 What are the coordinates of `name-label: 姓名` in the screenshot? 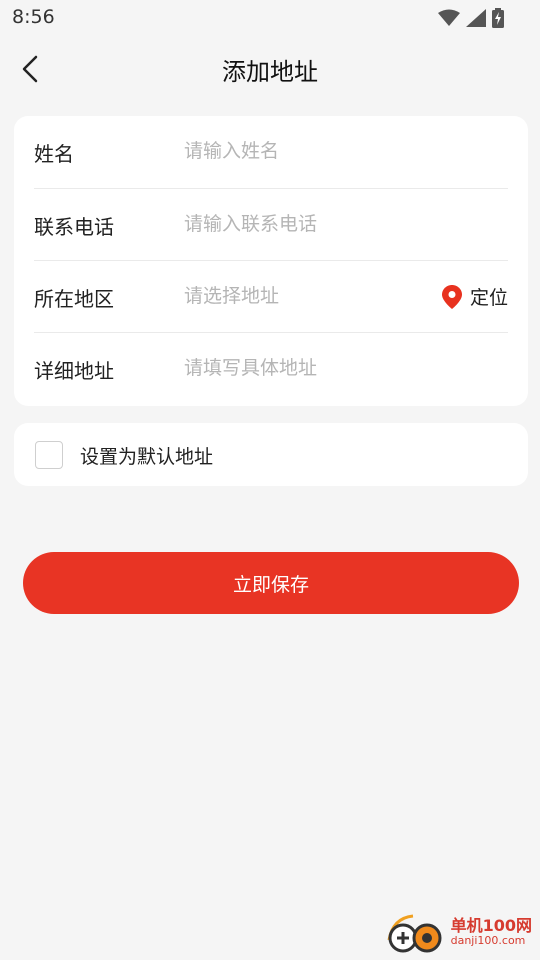 It's located at (54, 154).